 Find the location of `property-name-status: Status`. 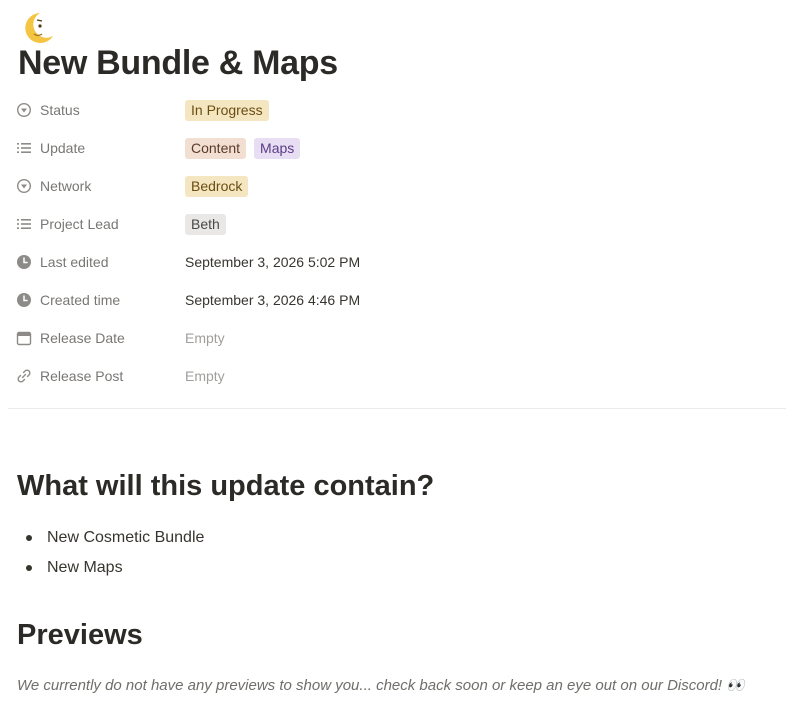

property-name-status: Status is located at coordinates (96, 110).